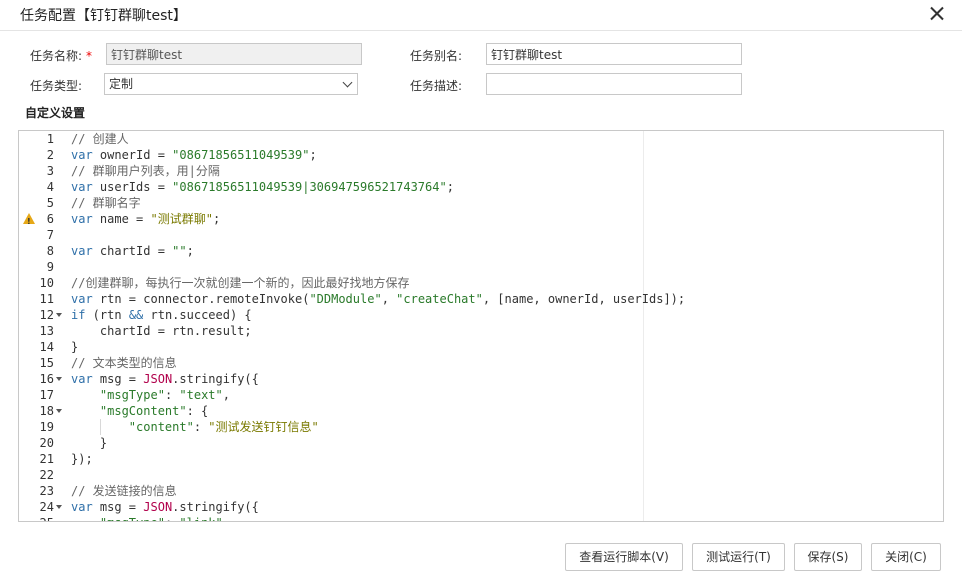  What do you see at coordinates (150, 518) in the screenshot?
I see `code-text: "msgType": "link",` at bounding box center [150, 518].